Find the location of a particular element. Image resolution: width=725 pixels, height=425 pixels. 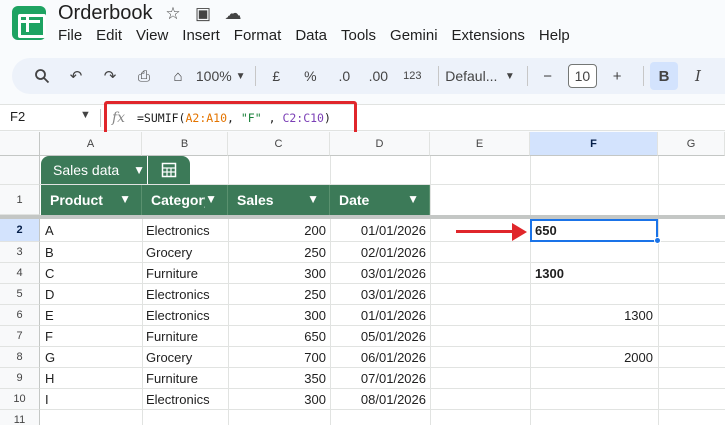

fill-handle is located at coordinates (657, 240).